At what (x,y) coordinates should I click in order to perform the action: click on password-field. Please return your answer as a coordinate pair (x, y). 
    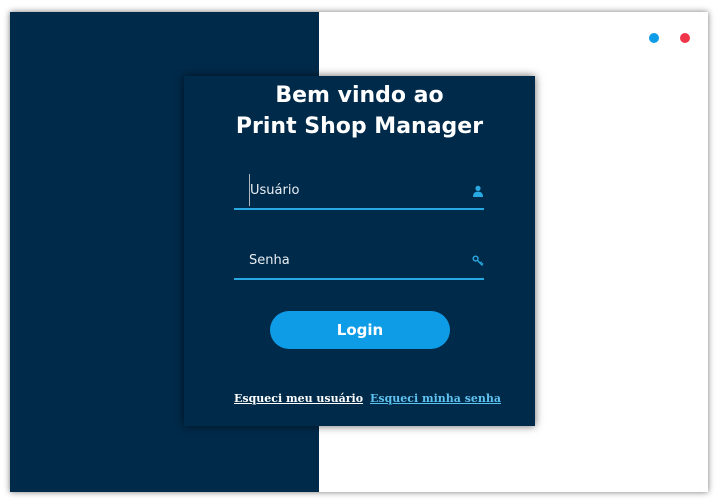
    Looking at the image, I should click on (359, 262).